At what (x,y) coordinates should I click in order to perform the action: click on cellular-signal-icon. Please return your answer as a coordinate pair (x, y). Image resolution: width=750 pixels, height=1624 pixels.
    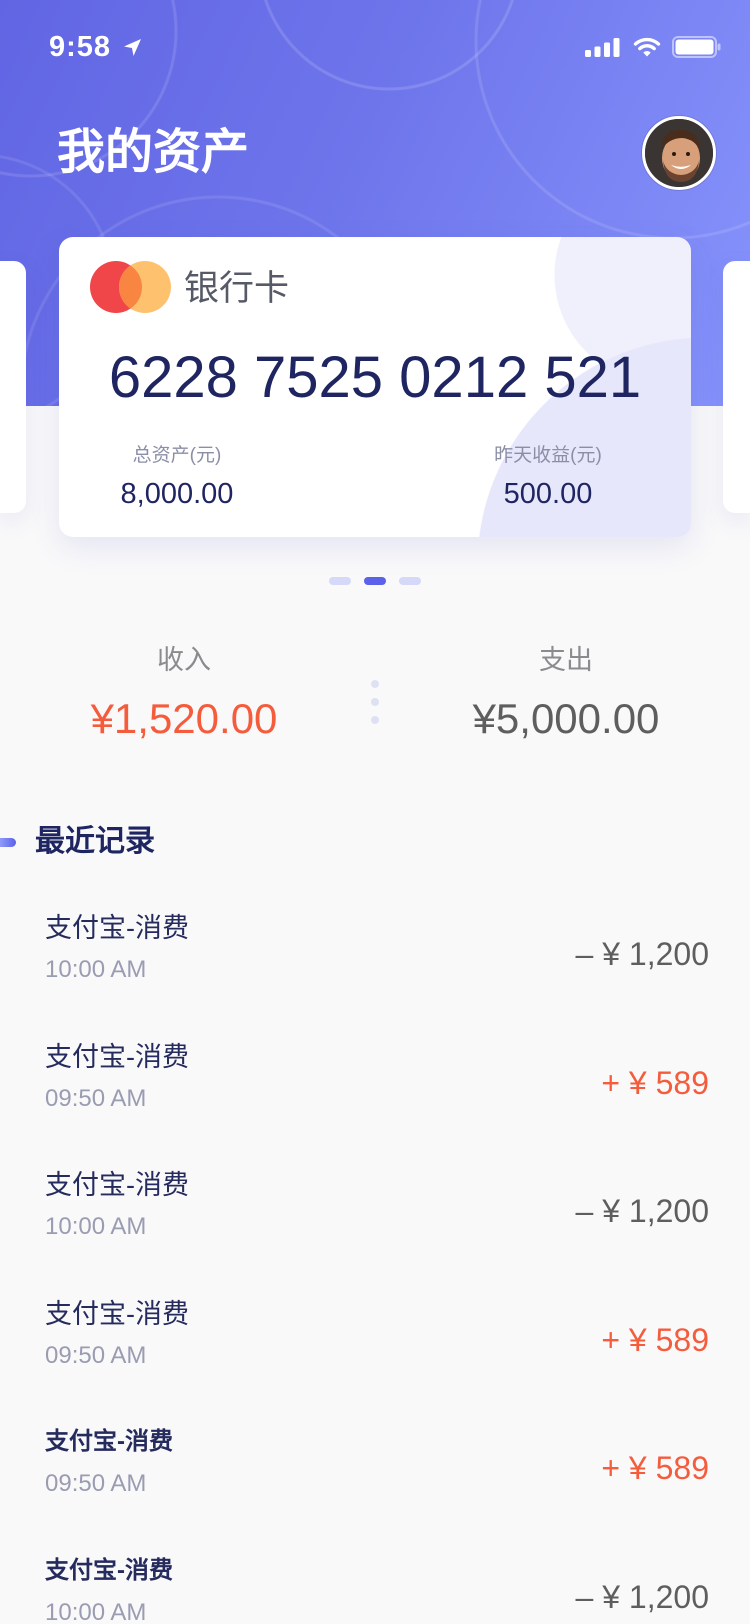
    Looking at the image, I should click on (603, 47).